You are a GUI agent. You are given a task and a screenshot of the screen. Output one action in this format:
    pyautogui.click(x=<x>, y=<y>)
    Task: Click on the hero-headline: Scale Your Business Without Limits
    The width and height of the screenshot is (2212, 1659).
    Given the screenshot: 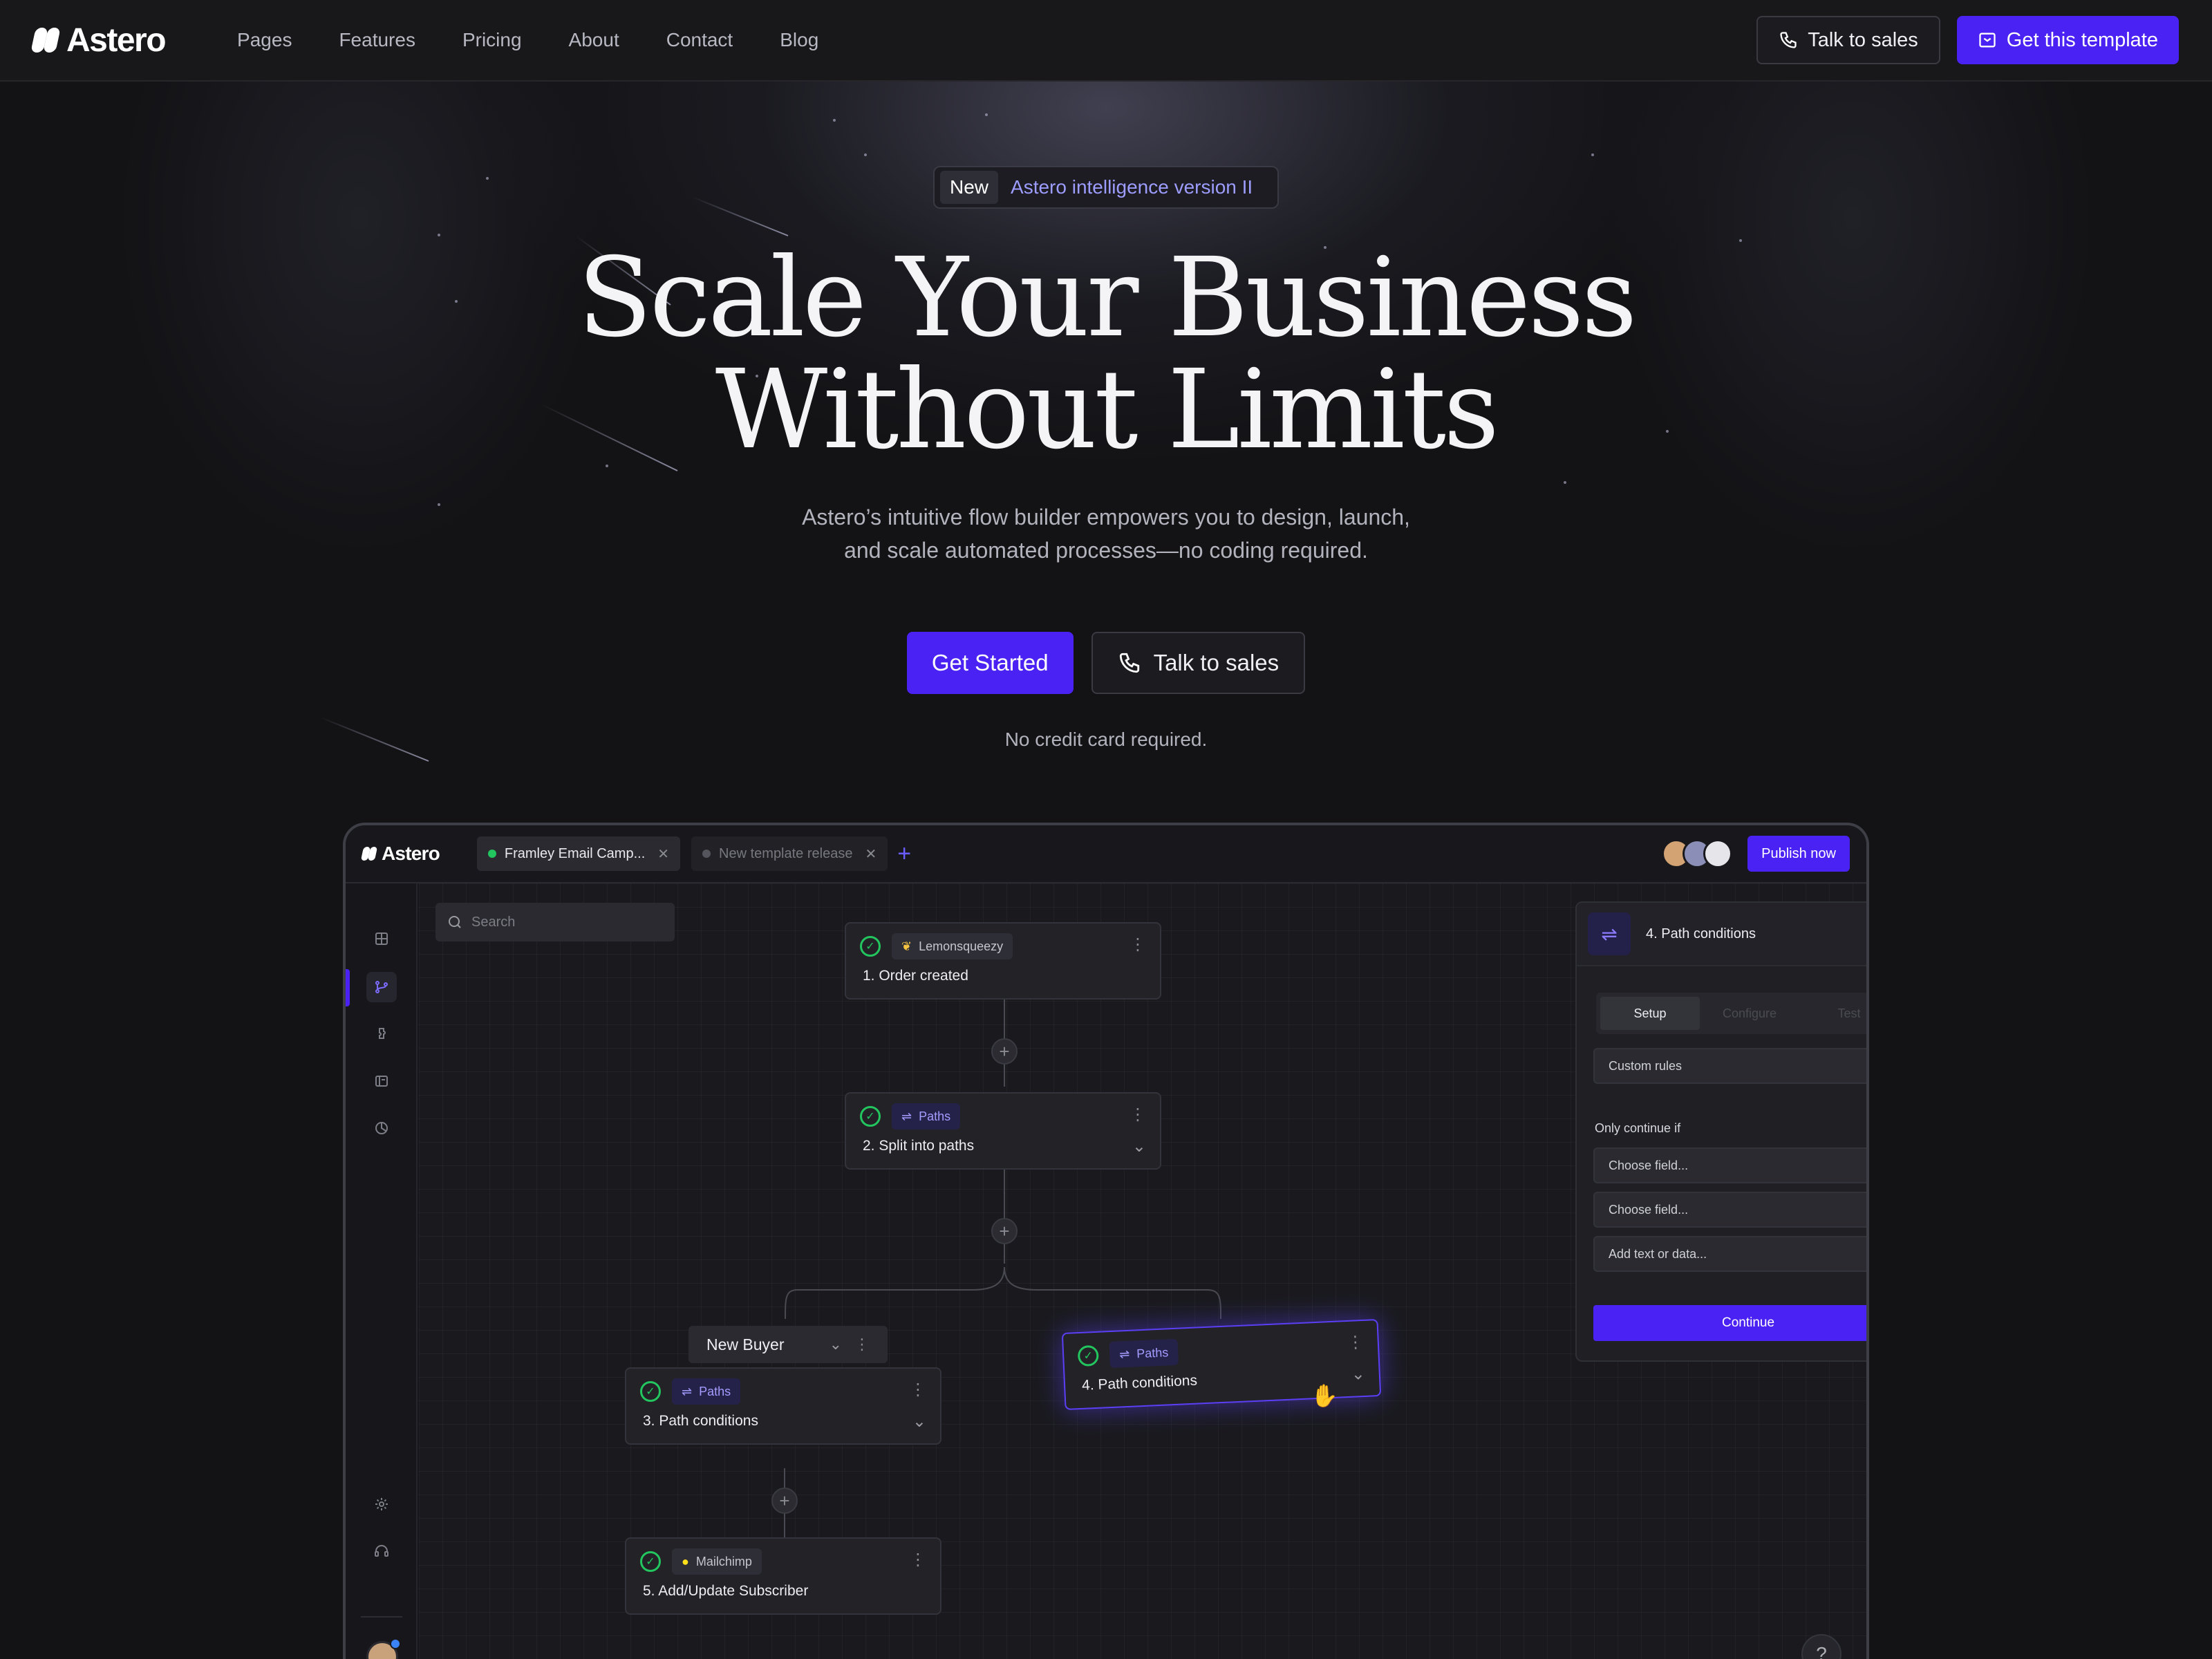 What is the action you would take?
    pyautogui.click(x=1106, y=354)
    